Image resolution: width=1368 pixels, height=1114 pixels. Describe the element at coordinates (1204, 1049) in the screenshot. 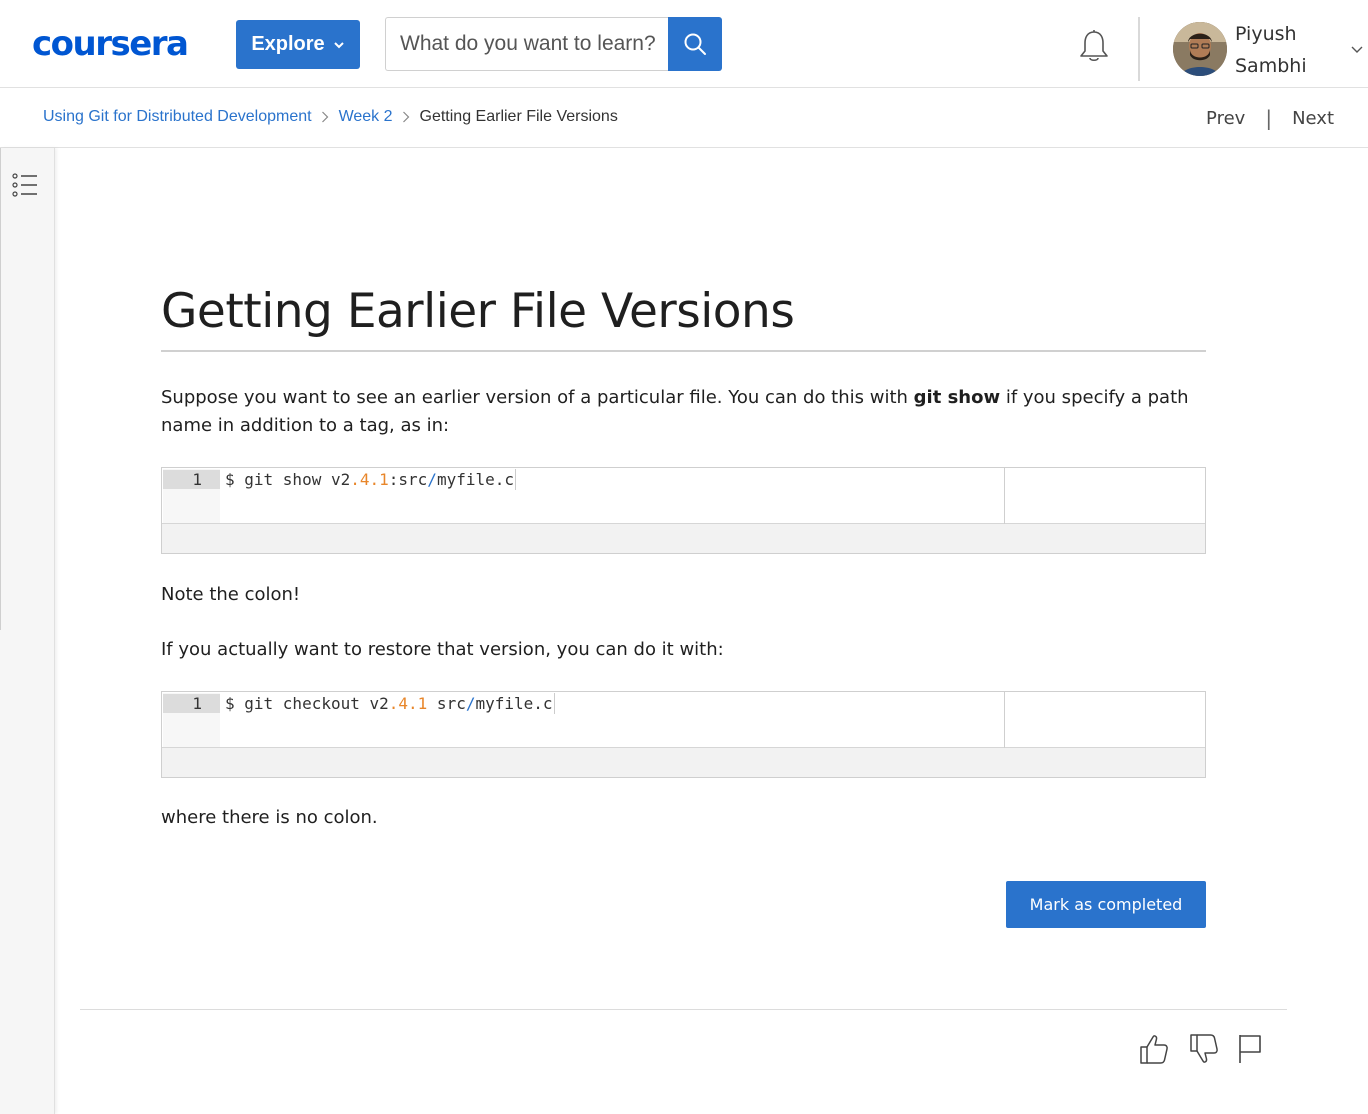

I see `thumbs-down-icon` at that location.